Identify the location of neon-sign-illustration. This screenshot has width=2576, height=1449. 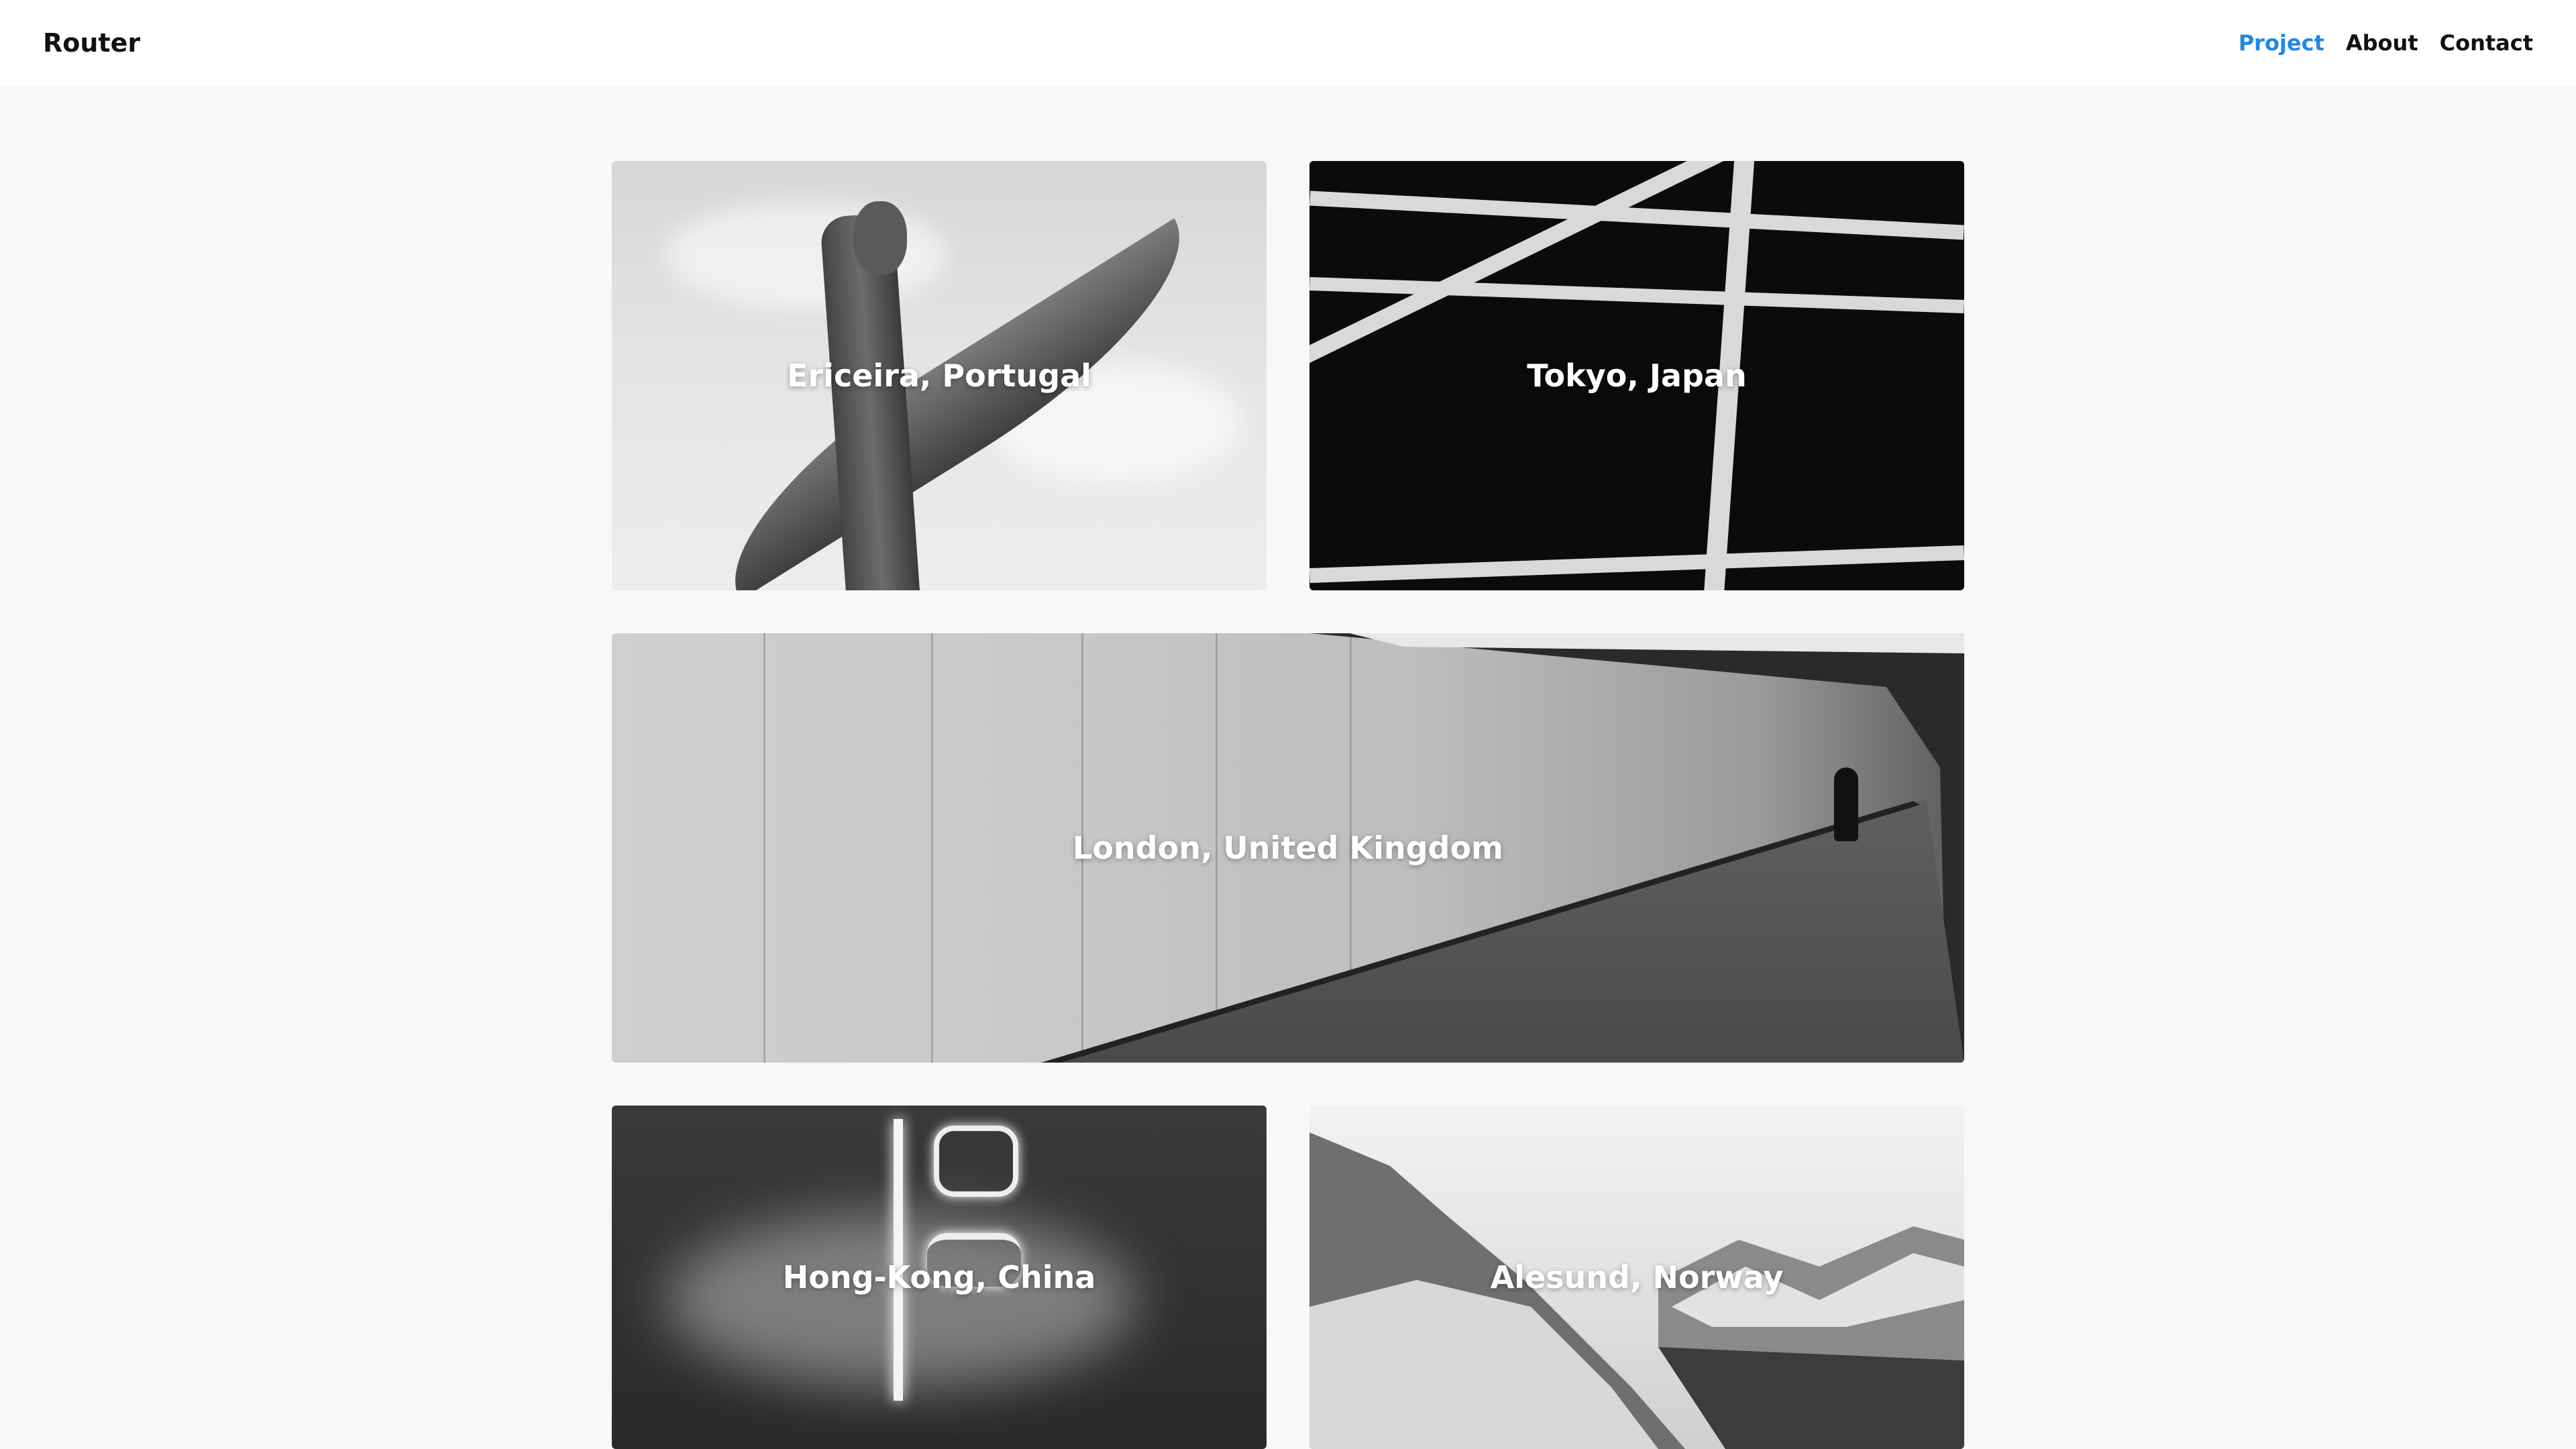
(976, 1161).